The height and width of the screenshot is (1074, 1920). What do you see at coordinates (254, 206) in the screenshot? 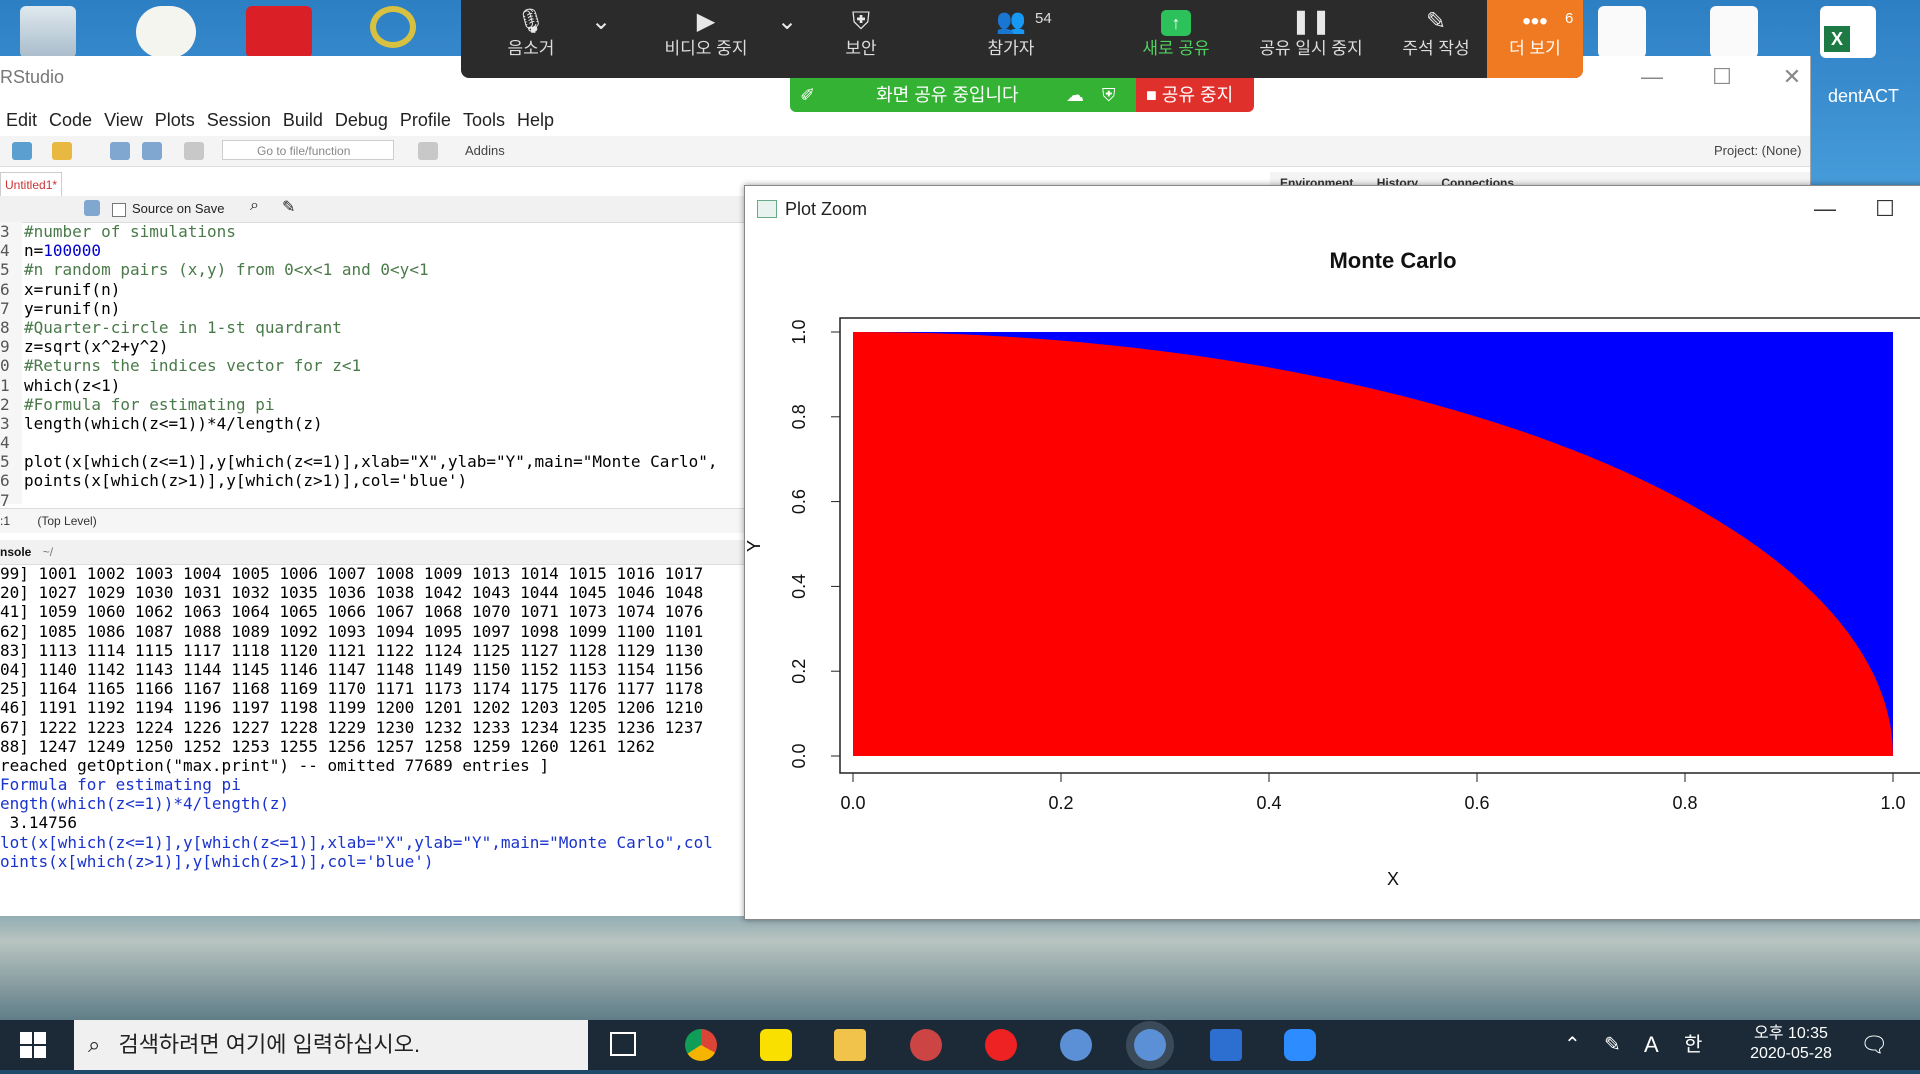
I see `search-icon: ⌕` at bounding box center [254, 206].